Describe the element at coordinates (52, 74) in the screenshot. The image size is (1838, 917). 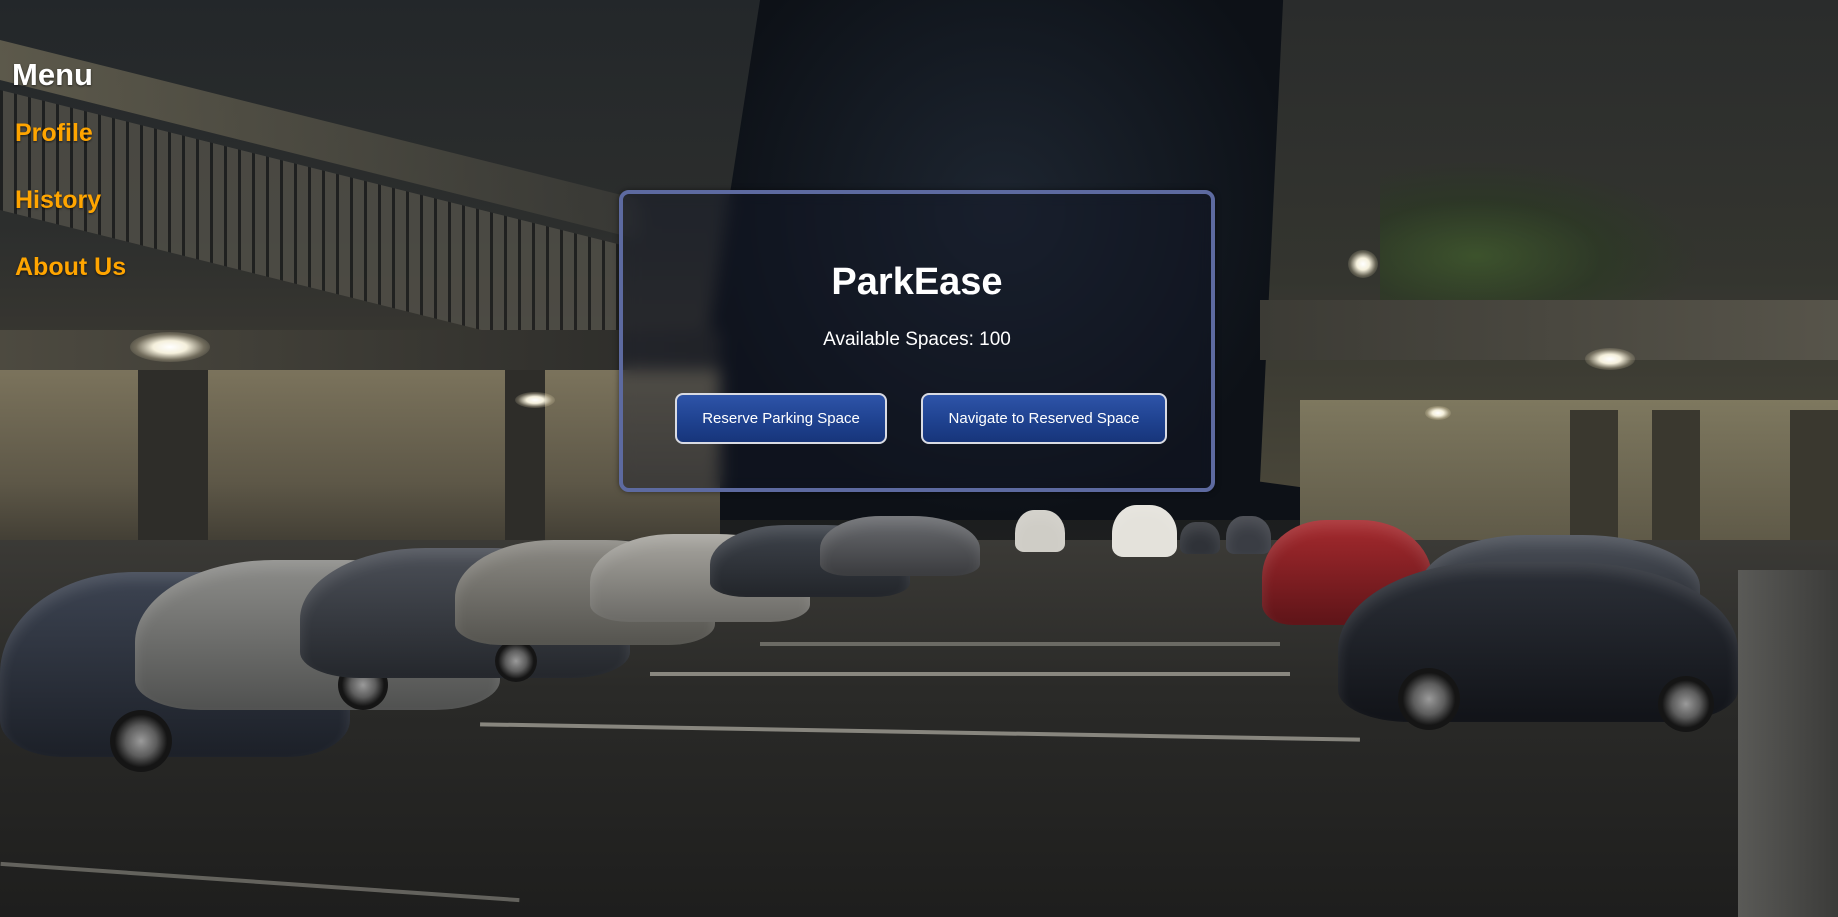
I see `menu-title: Menu` at that location.